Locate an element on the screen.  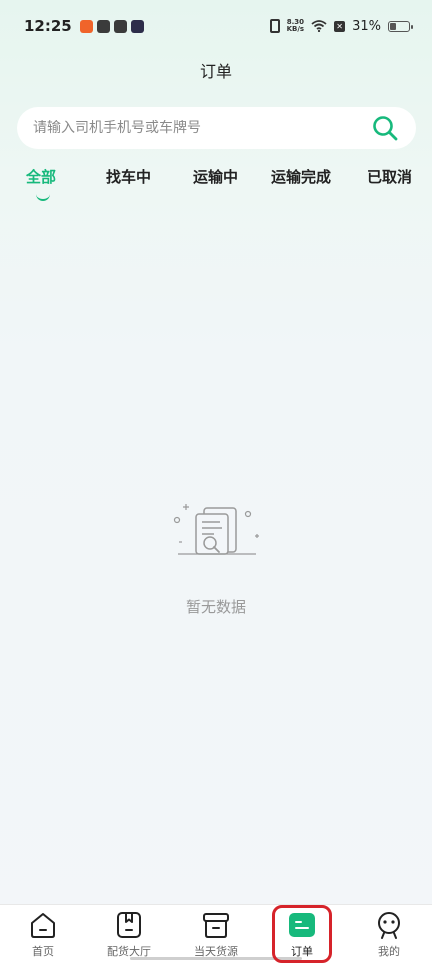
tab-all: 全部 is located at coordinates (41, 176).